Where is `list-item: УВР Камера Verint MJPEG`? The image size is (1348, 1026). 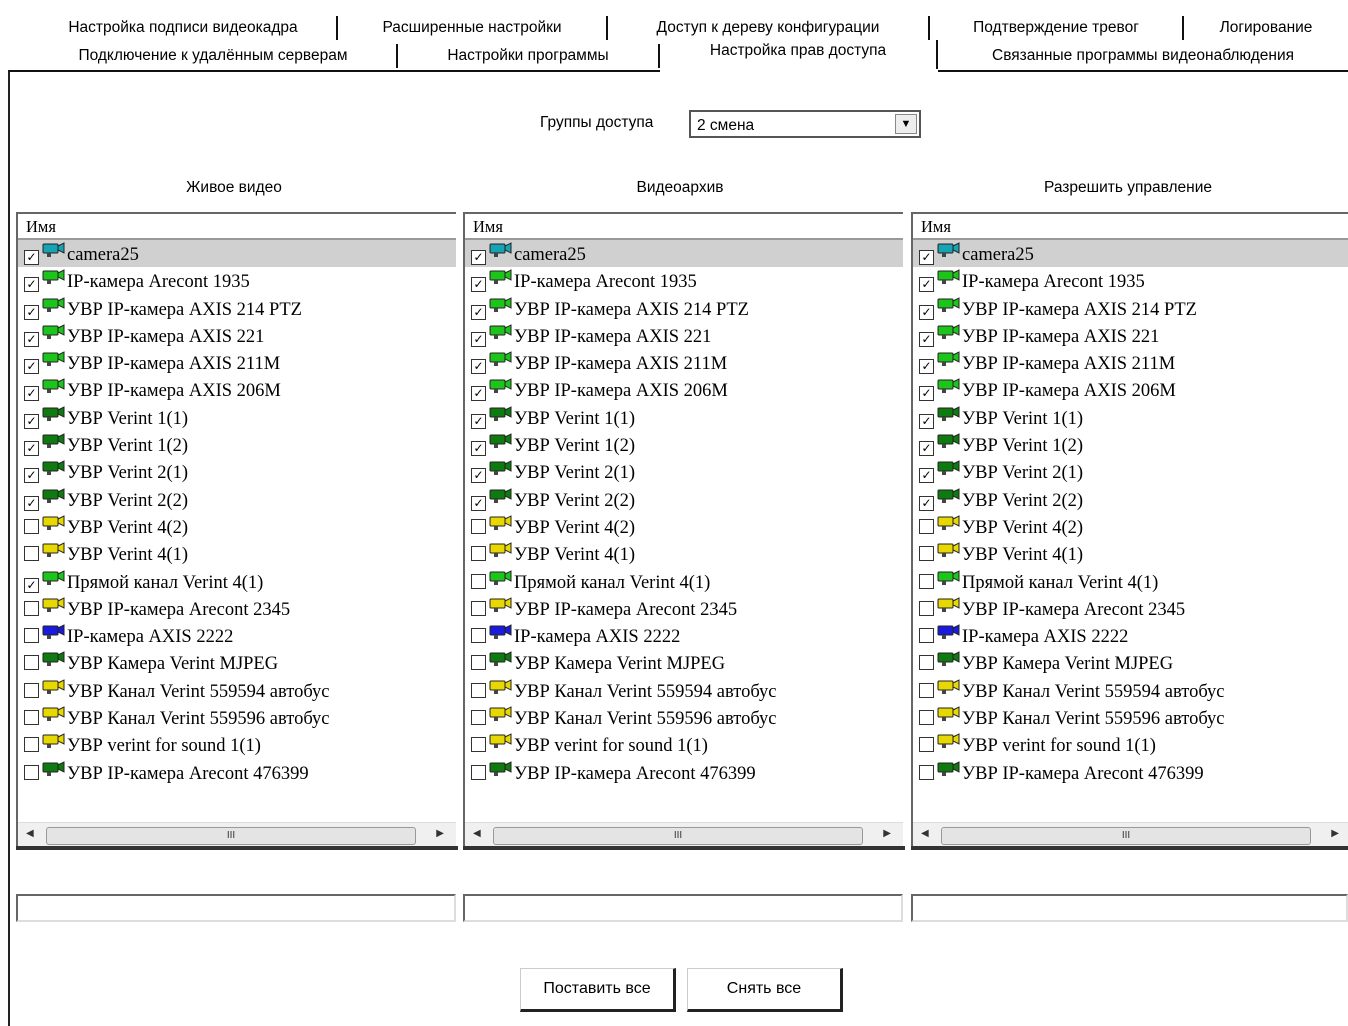 list-item: УВР Камера Verint MJPEG is located at coordinates (1130, 662).